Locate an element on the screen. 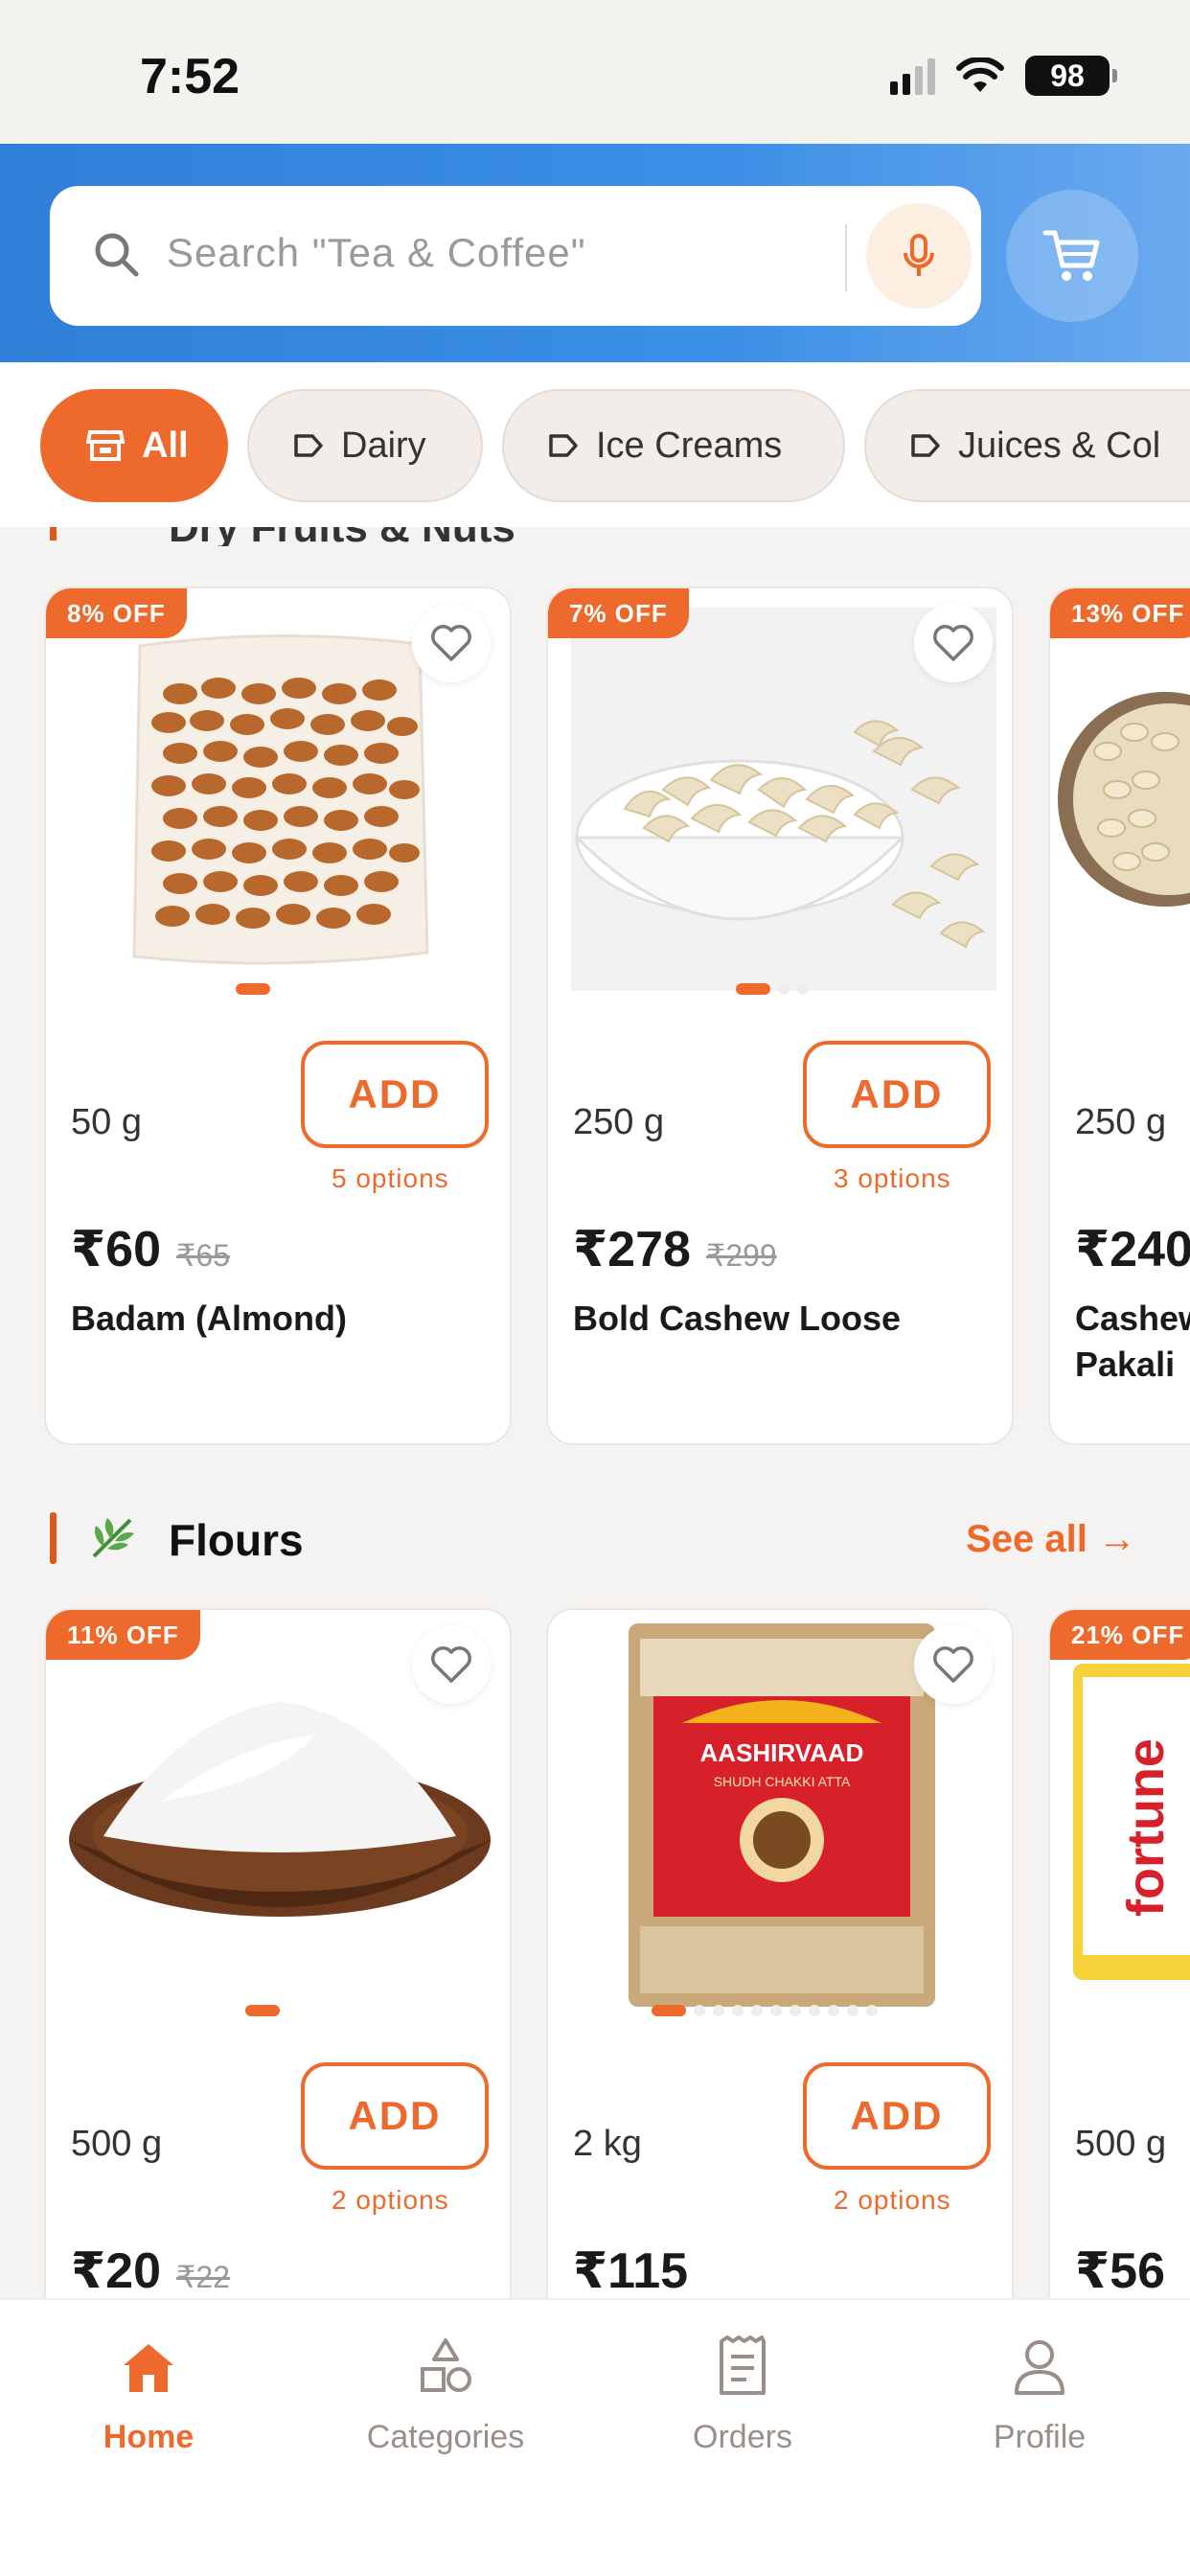  section-heading-dry-fruits: Dry Fruits & Nuts is located at coordinates (595, 536).